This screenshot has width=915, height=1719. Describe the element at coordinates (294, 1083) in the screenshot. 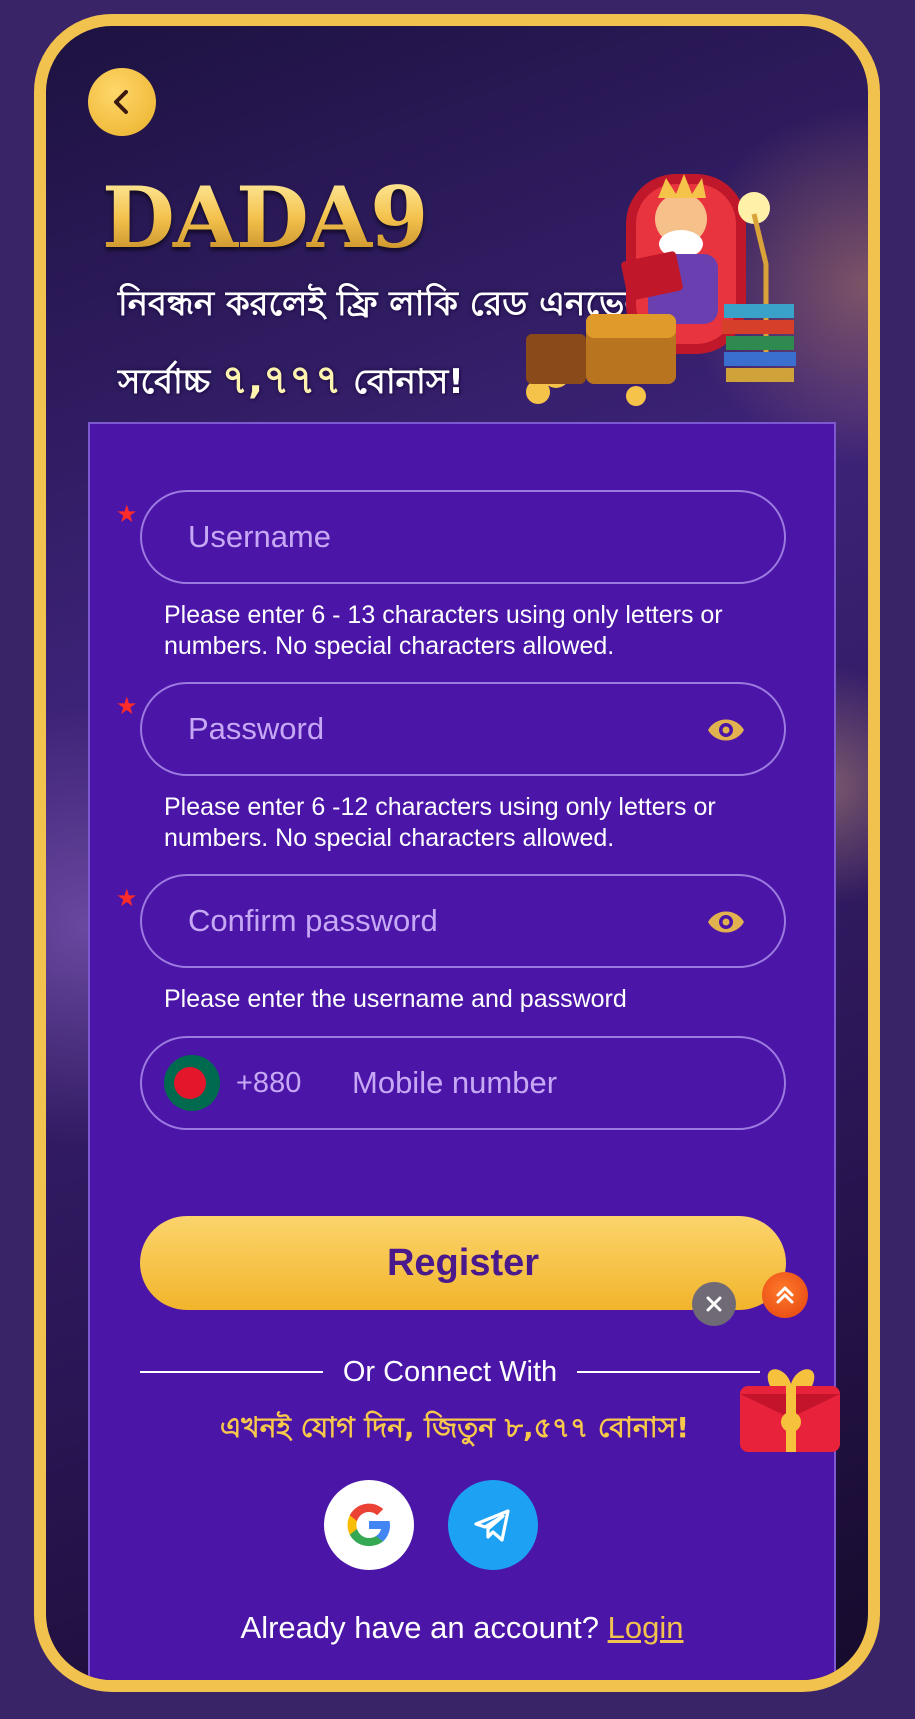

I see `country-code: +880` at that location.